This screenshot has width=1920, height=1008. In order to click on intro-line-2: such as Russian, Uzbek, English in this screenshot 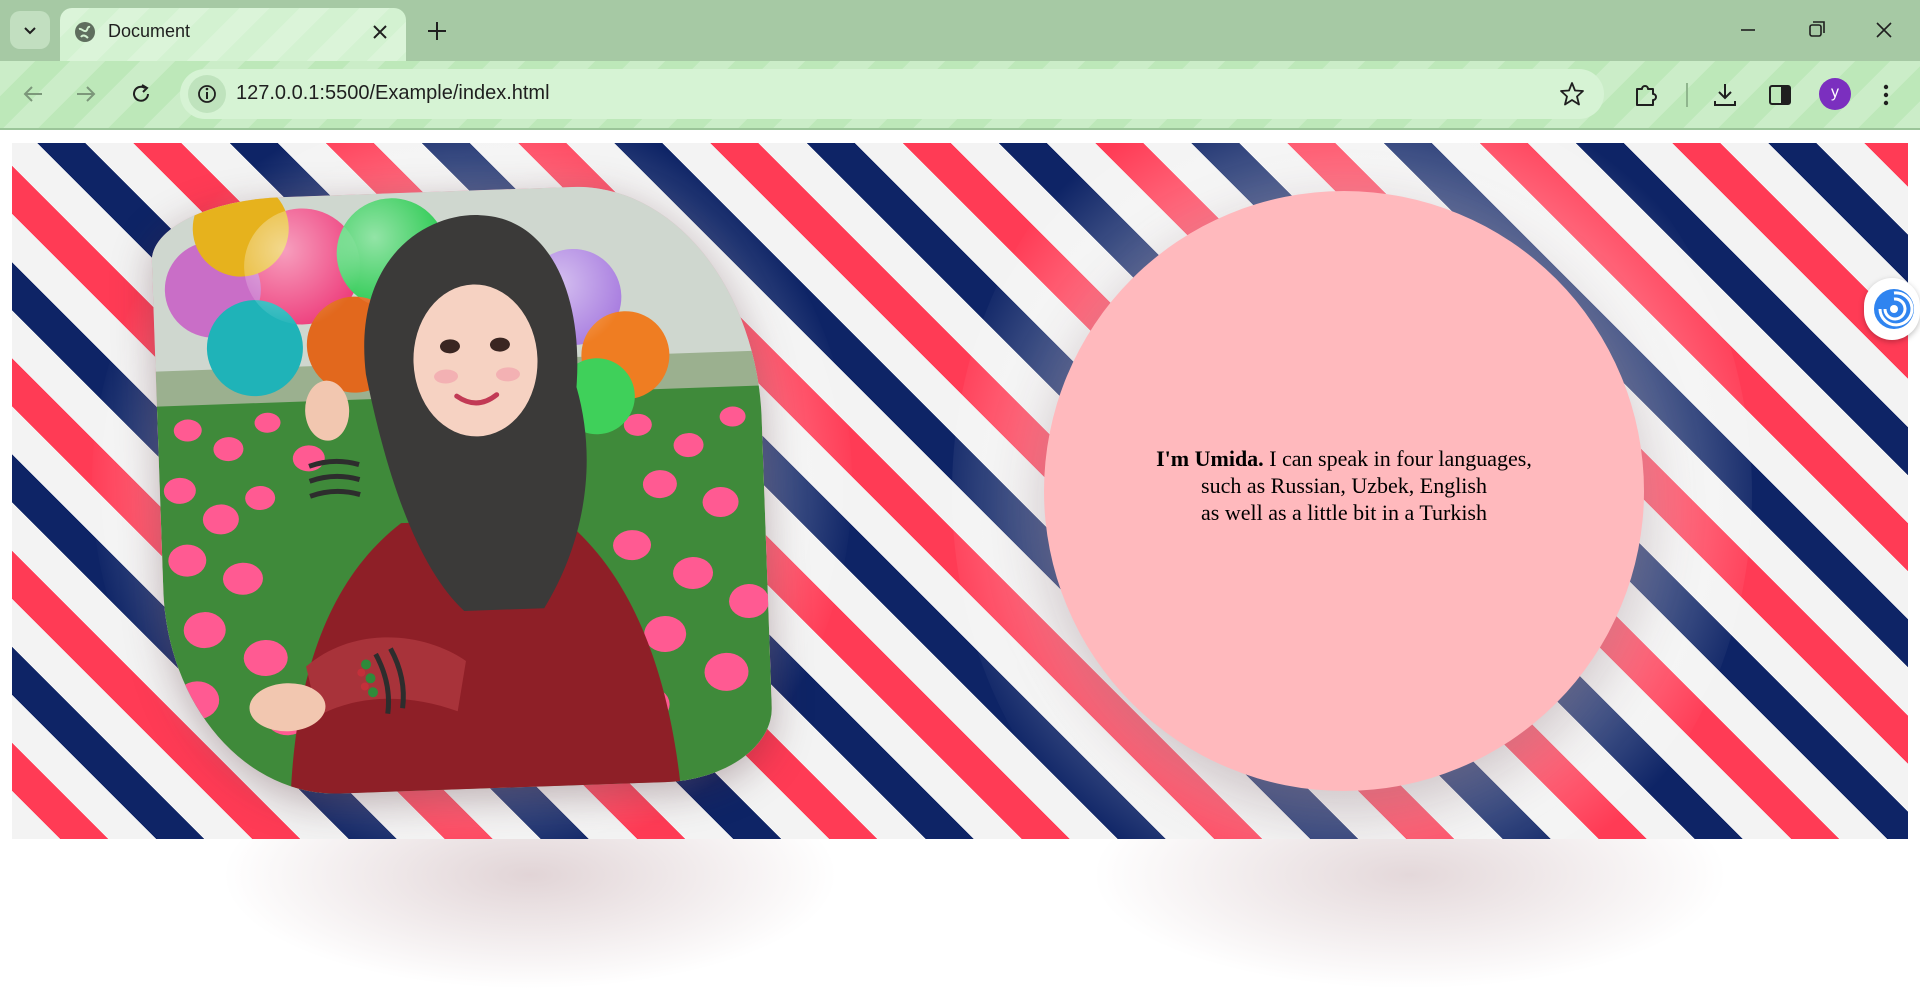, I will do `click(1344, 485)`.